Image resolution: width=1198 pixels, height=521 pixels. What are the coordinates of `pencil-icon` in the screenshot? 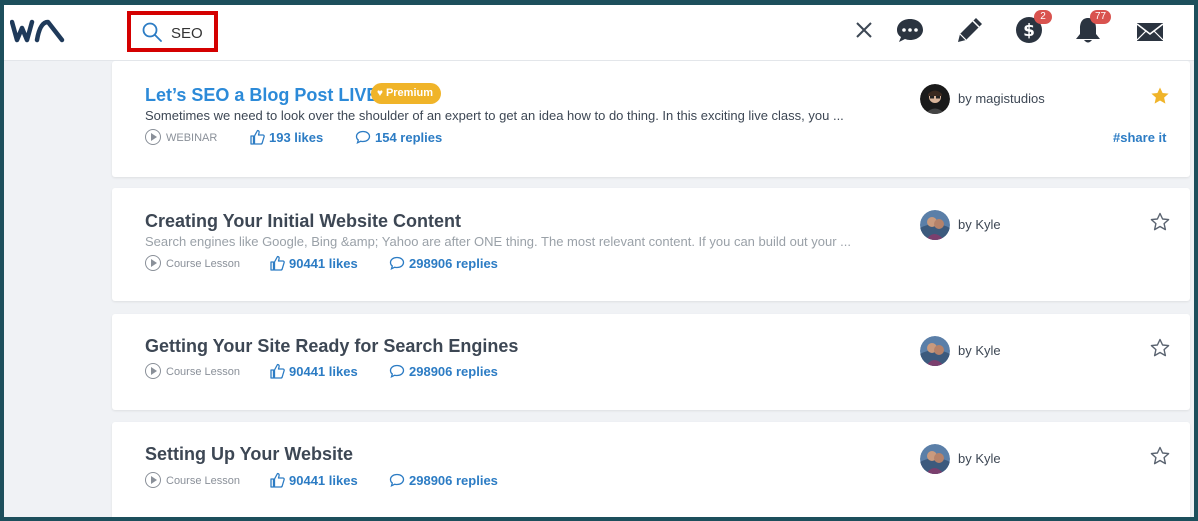 It's located at (970, 30).